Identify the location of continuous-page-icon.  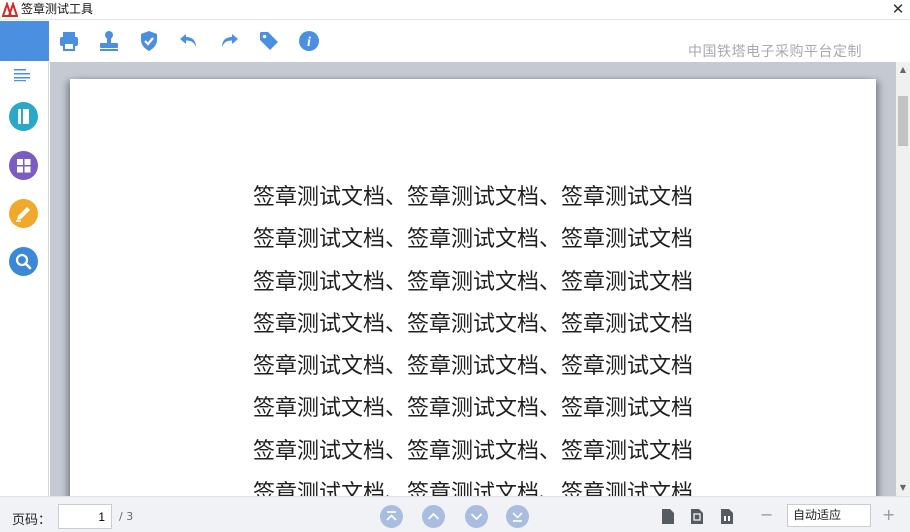
(727, 516).